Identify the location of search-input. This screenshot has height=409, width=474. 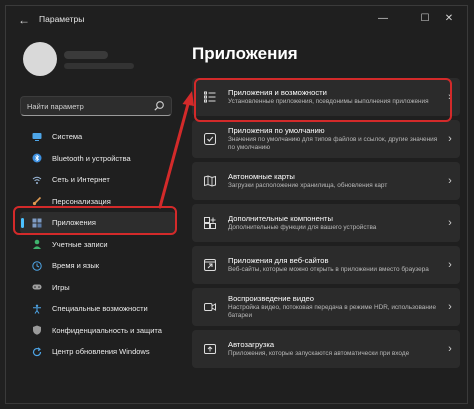
(87, 106).